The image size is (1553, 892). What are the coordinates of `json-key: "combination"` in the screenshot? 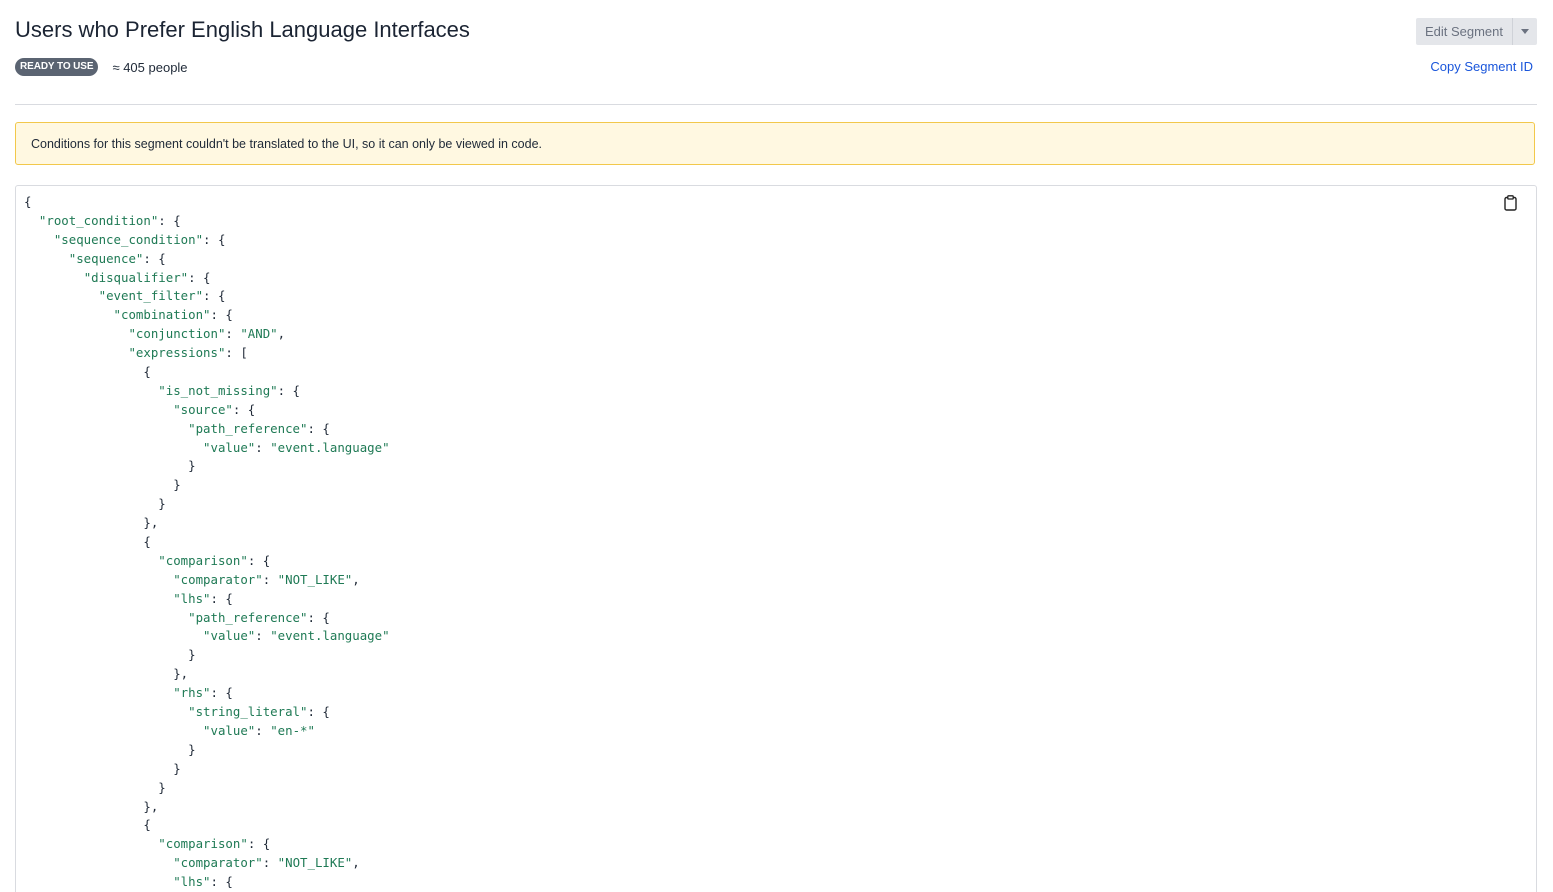 It's located at (162, 315).